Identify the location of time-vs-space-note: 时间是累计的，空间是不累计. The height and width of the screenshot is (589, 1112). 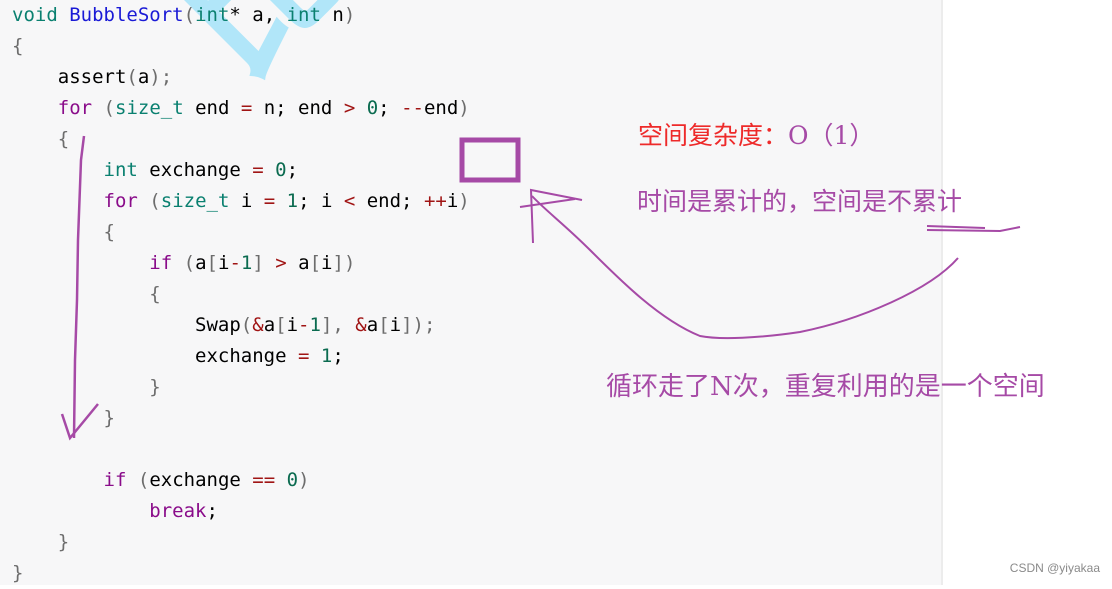
(800, 201).